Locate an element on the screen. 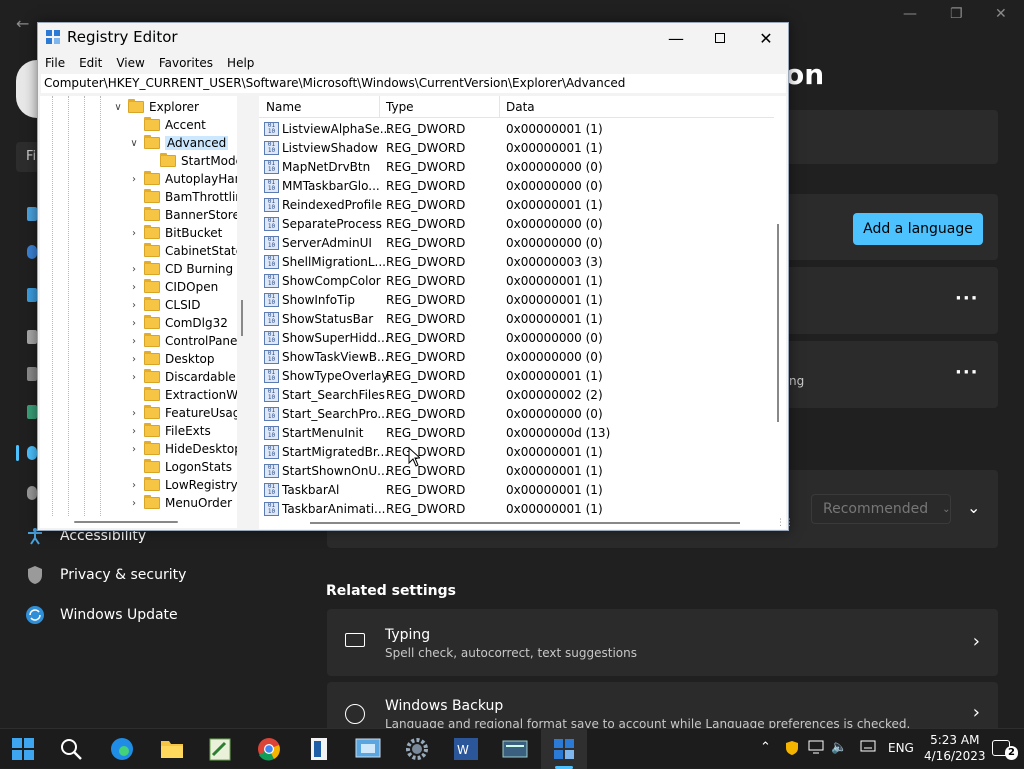  tree-node: › MenuOrder is located at coordinates (180, 503).